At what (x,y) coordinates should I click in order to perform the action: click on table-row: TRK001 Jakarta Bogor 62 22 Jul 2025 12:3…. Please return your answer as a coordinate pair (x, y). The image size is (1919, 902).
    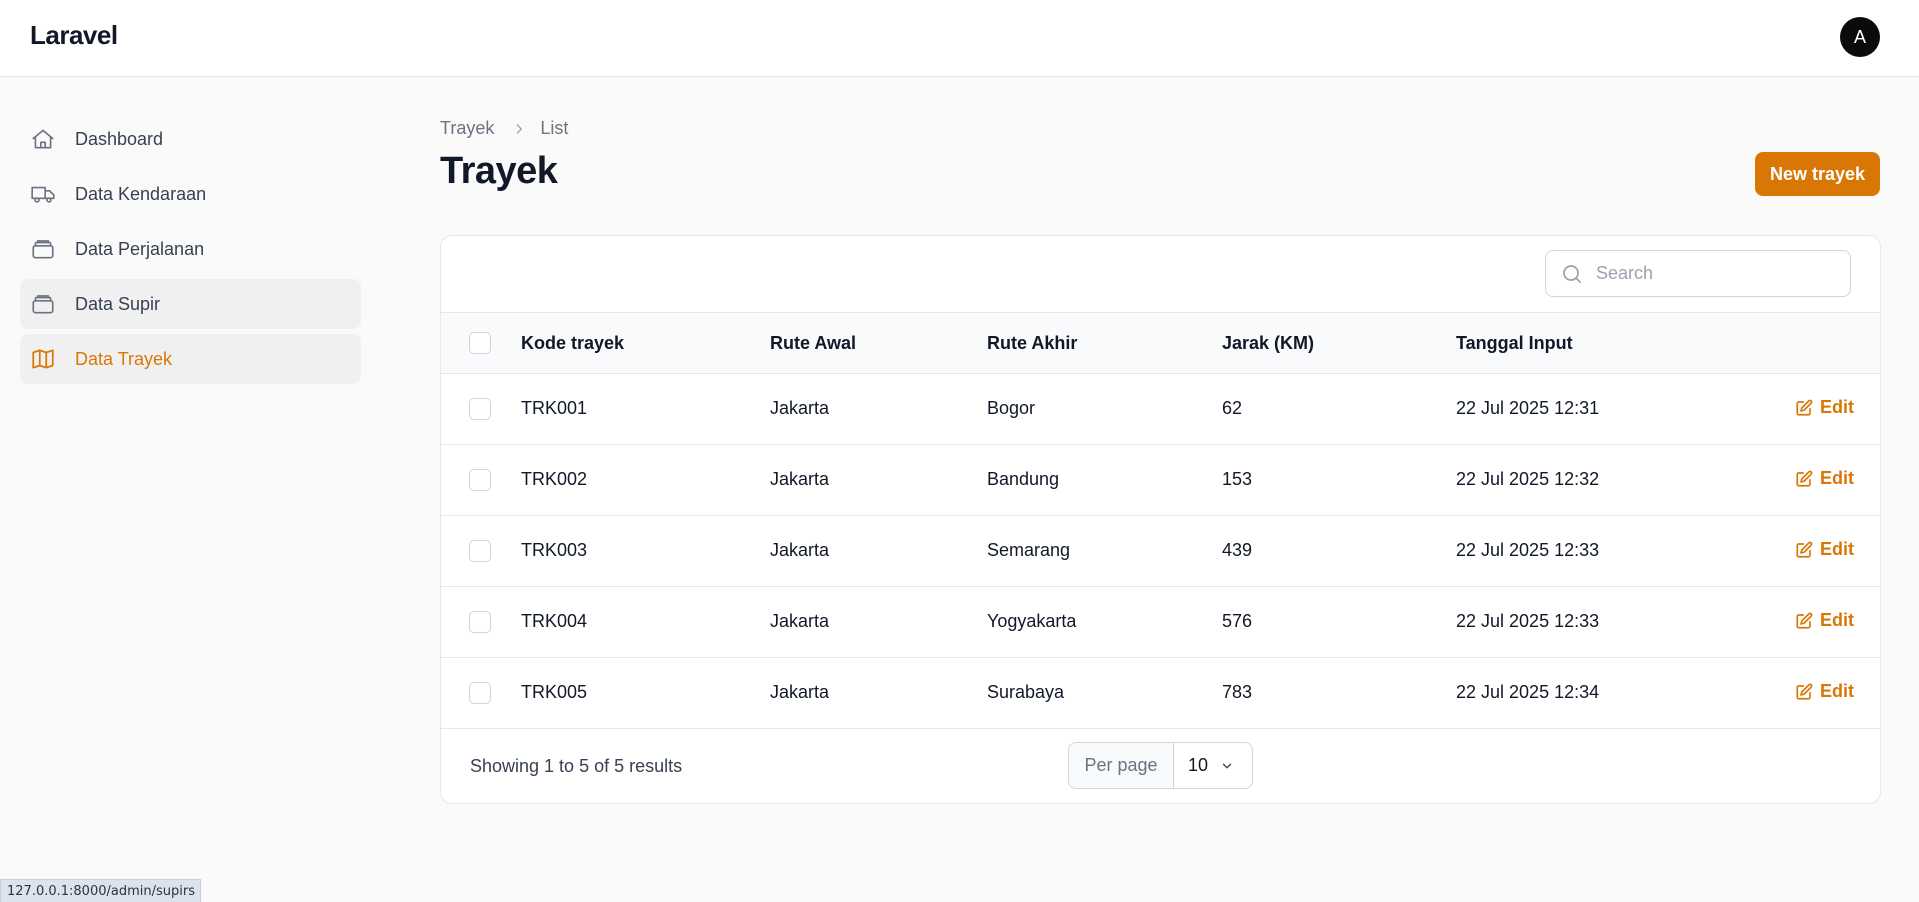
    Looking at the image, I should click on (1160, 409).